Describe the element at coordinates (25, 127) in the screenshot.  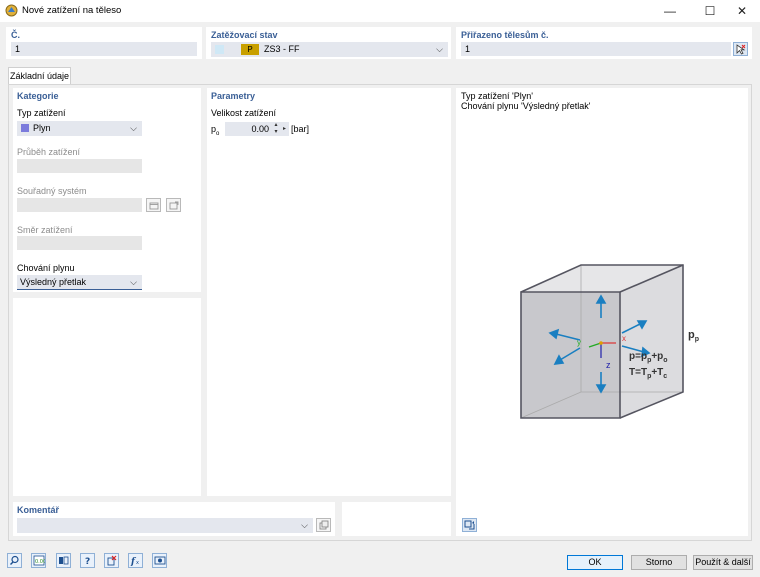
I see `load-type-color-icon` at that location.